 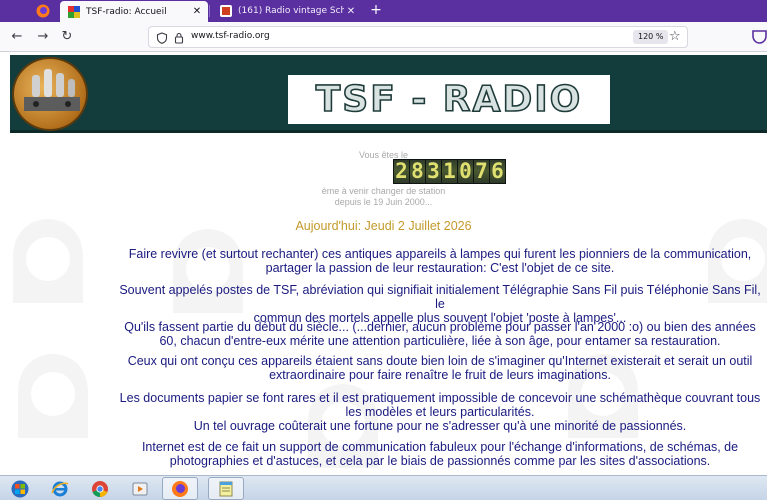 I want to click on site-title-box: TSF - RADIO, so click(x=449, y=99).